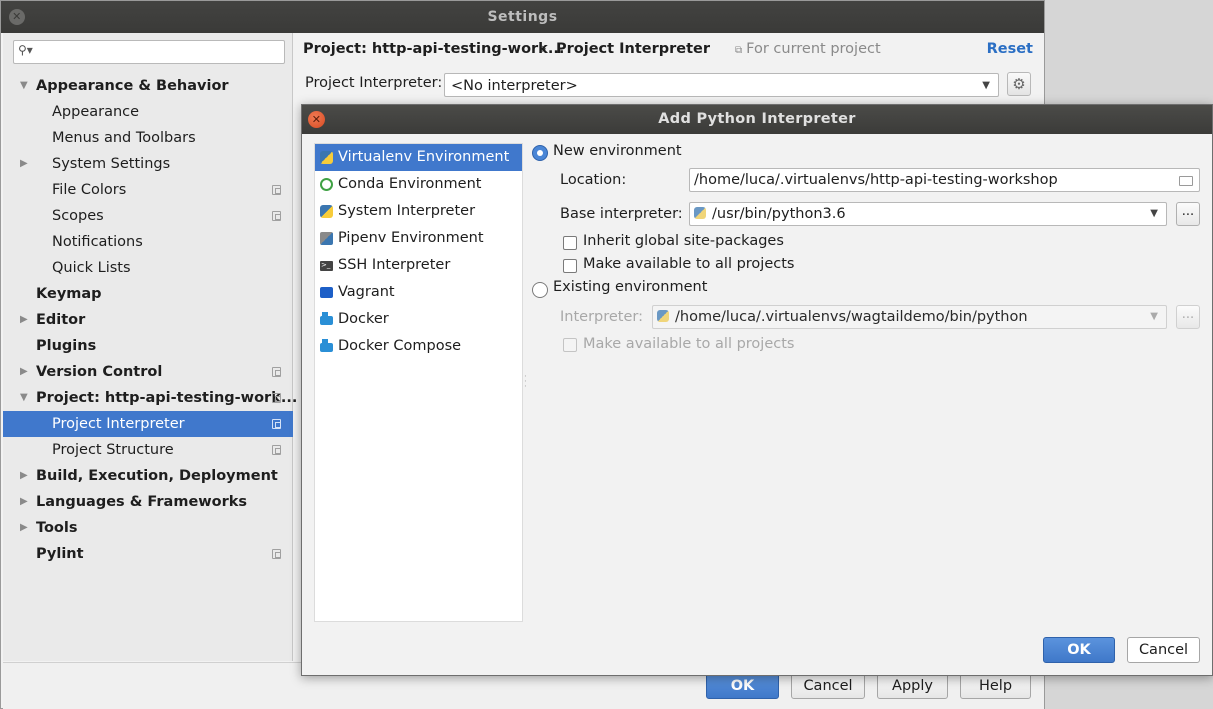 Image resolution: width=1213 pixels, height=709 pixels. I want to click on inherit-site-packages-label: Inherit global site-packages, so click(683, 241).